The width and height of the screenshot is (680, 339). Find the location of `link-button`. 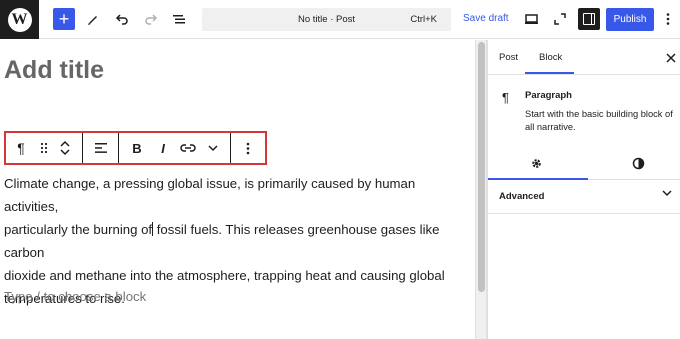

link-button is located at coordinates (188, 148).